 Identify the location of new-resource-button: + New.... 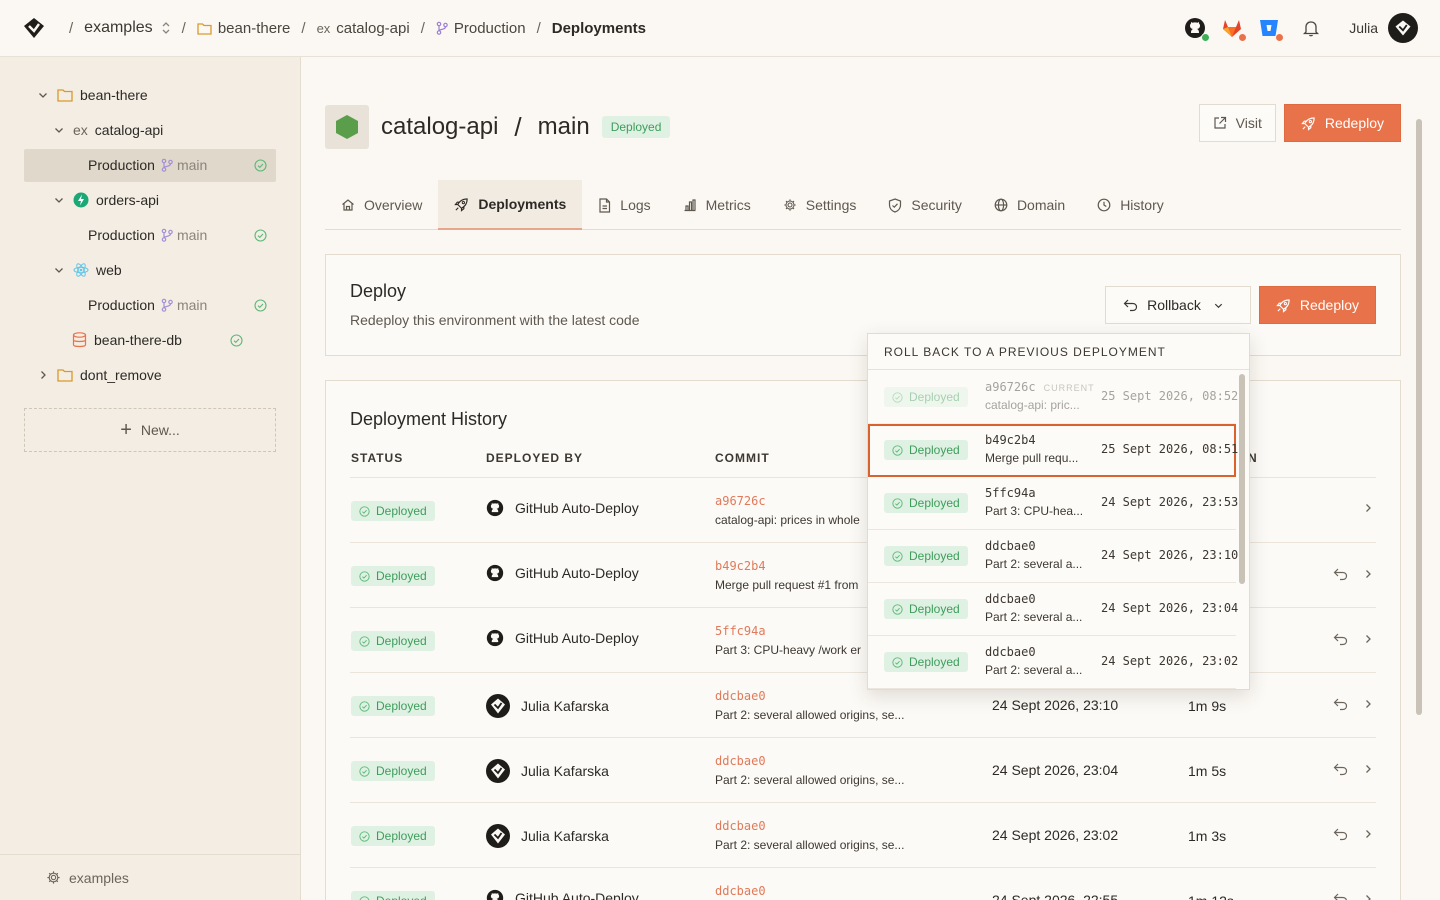
(150, 430).